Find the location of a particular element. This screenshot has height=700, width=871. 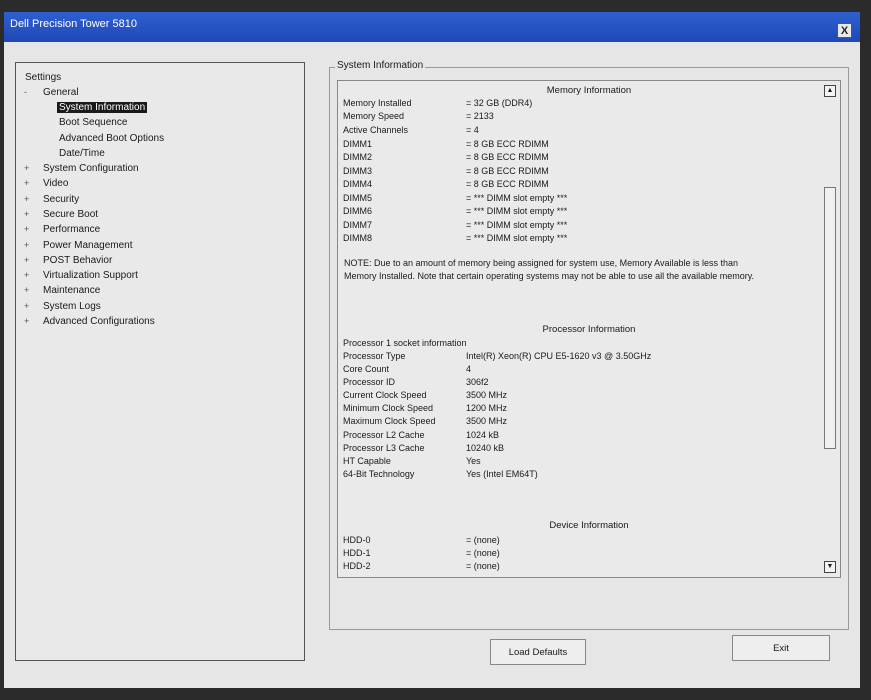

tree-item-label: Performance is located at coordinates (72, 229).